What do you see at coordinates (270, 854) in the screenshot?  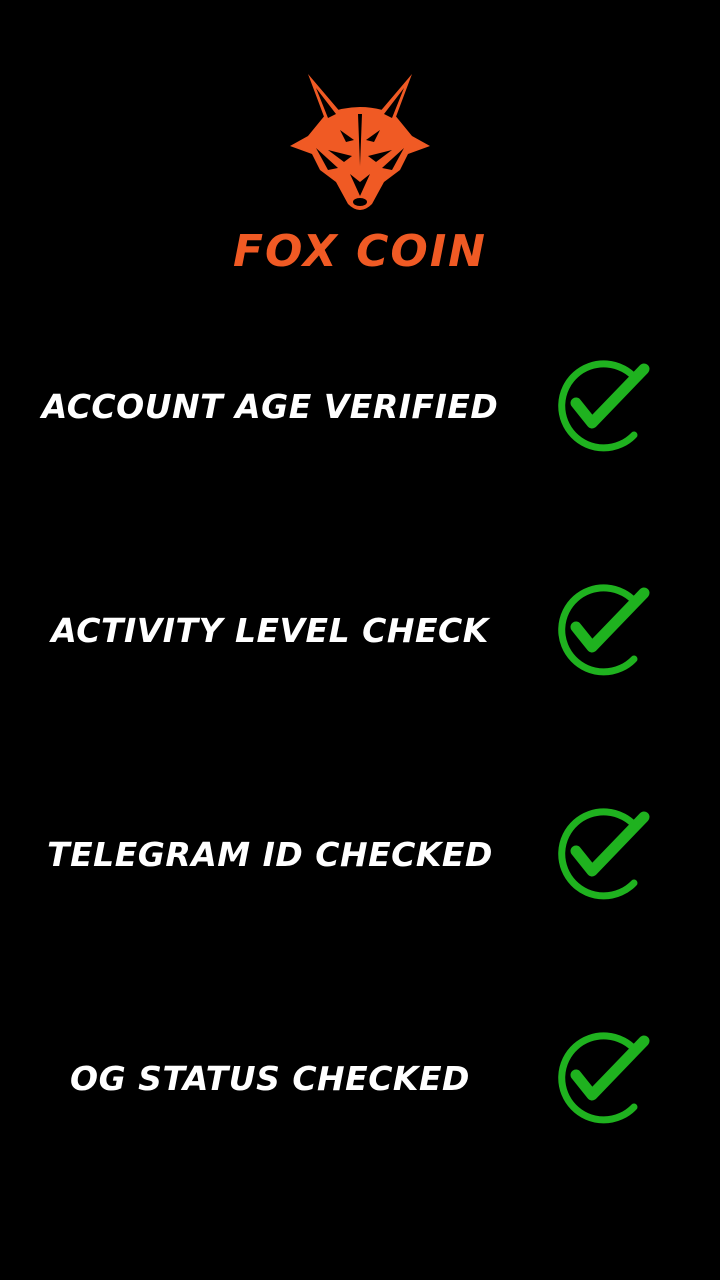 I see `check-label: TELEGRAM ID CHECKED` at bounding box center [270, 854].